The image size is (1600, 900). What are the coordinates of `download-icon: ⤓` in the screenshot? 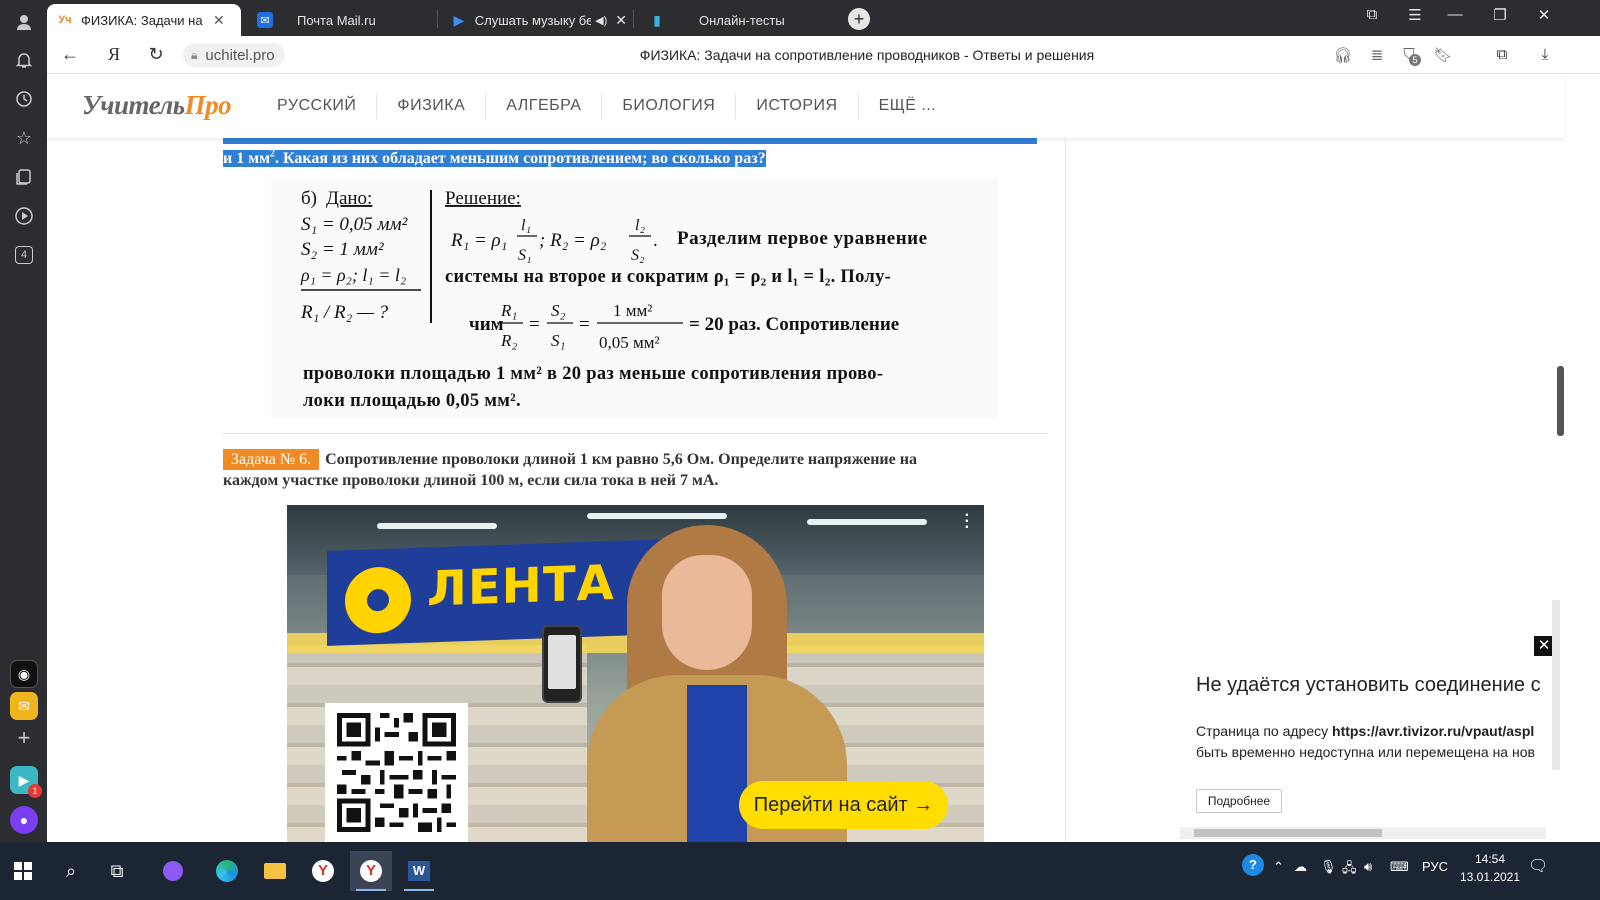 It's located at (1545, 54).